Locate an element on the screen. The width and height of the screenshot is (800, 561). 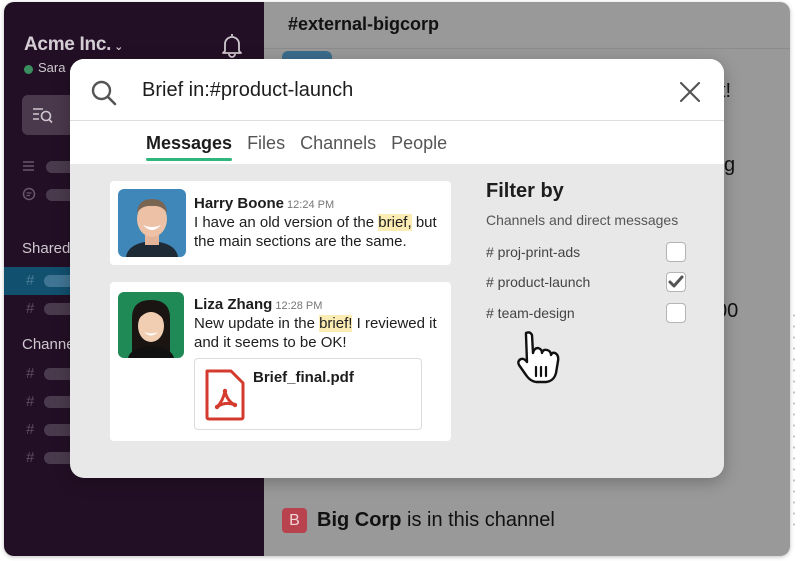
search-input: Brief in:#product-launch is located at coordinates (247, 90).